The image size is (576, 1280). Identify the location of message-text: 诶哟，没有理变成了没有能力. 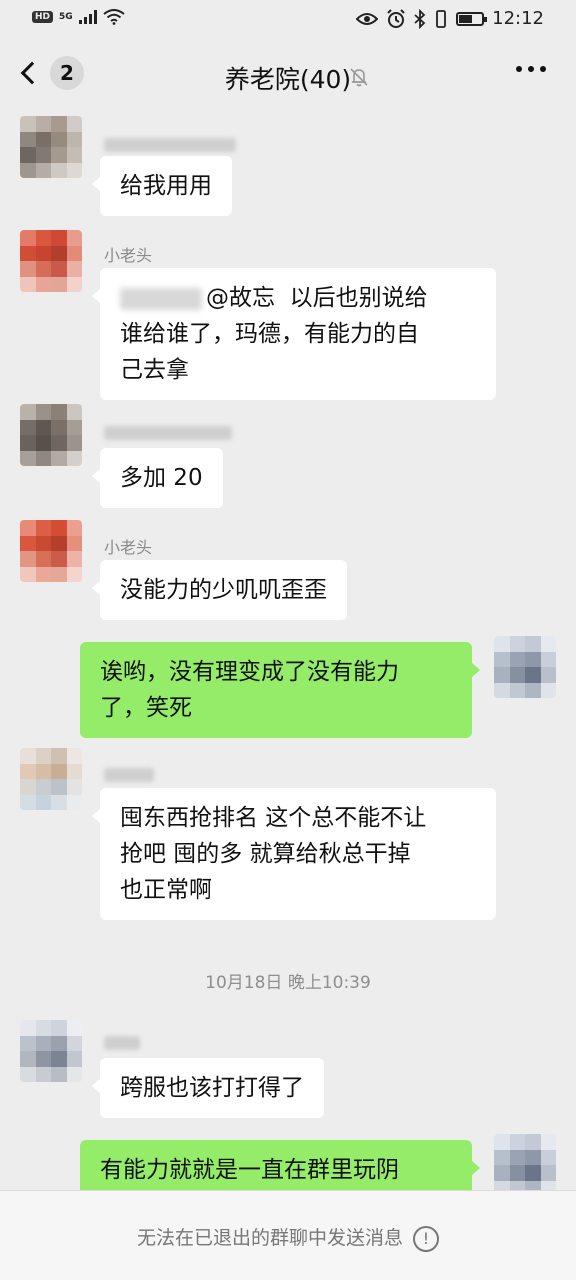
(249, 672).